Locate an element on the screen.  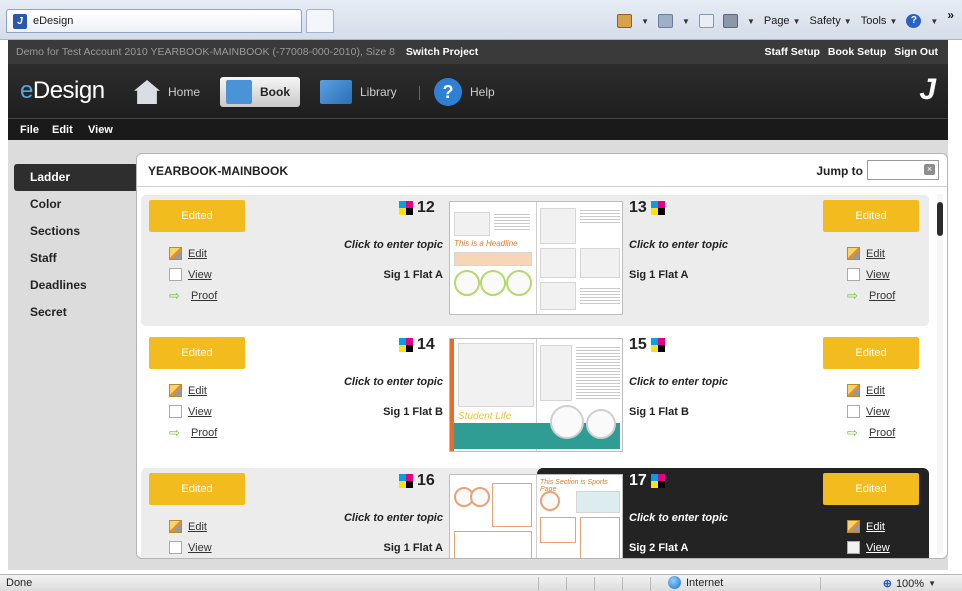
sidebar-item-secret: Secret is located at coordinates (76, 312).